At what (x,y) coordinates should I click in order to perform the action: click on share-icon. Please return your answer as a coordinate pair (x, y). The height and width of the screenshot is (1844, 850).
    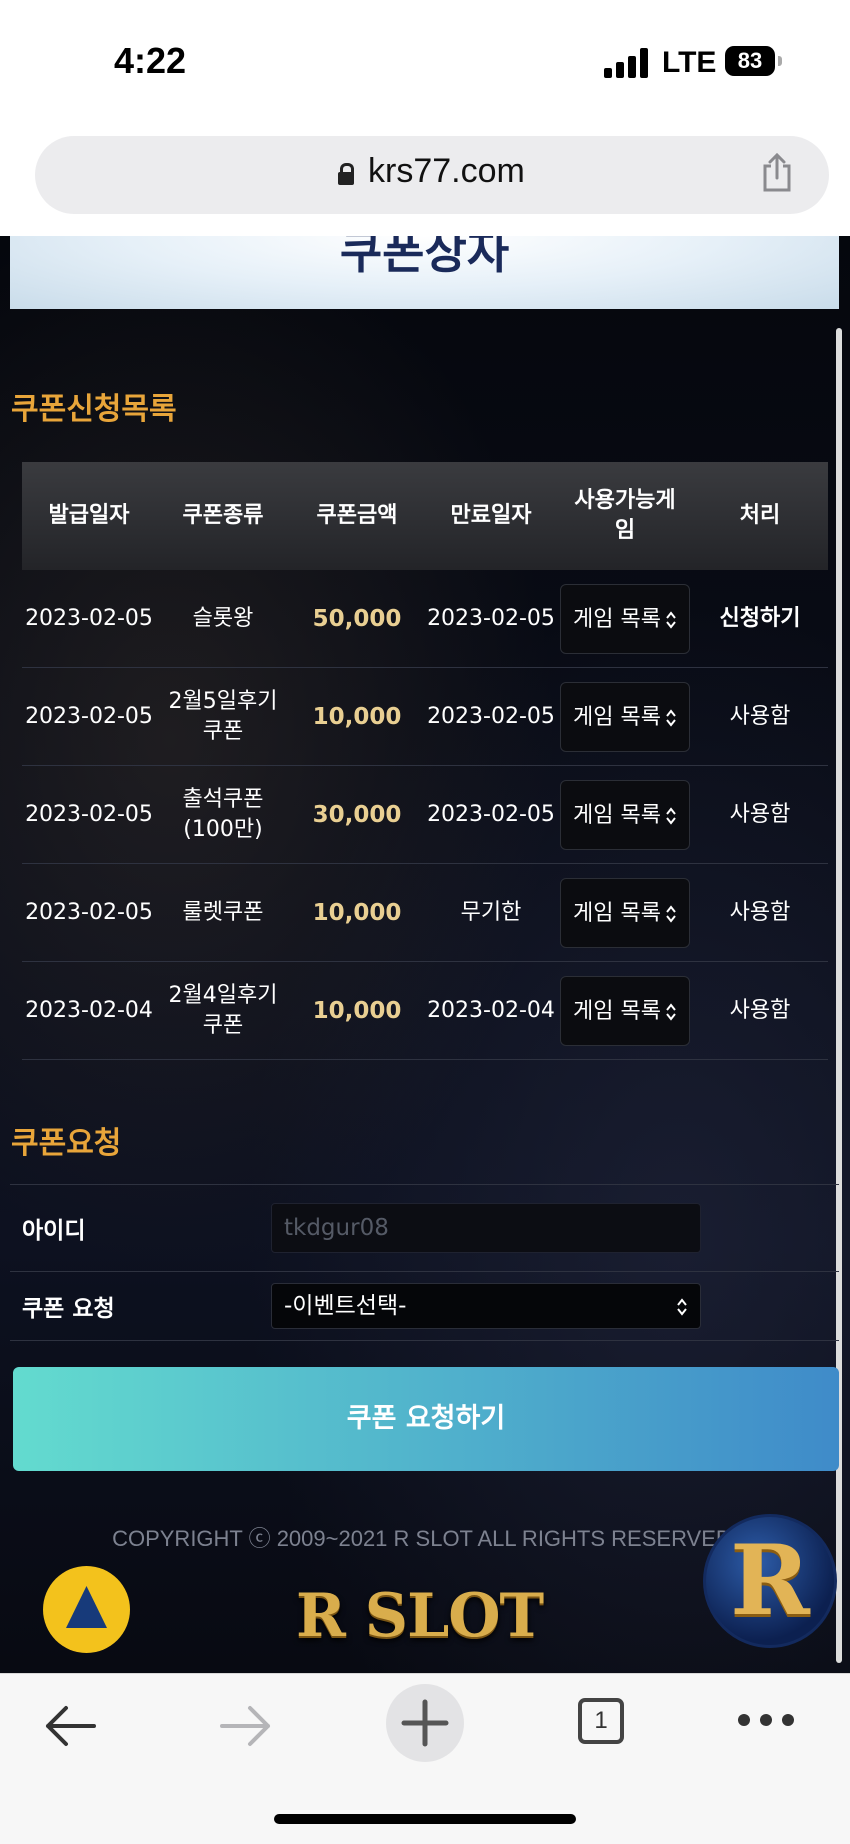
    Looking at the image, I should click on (777, 172).